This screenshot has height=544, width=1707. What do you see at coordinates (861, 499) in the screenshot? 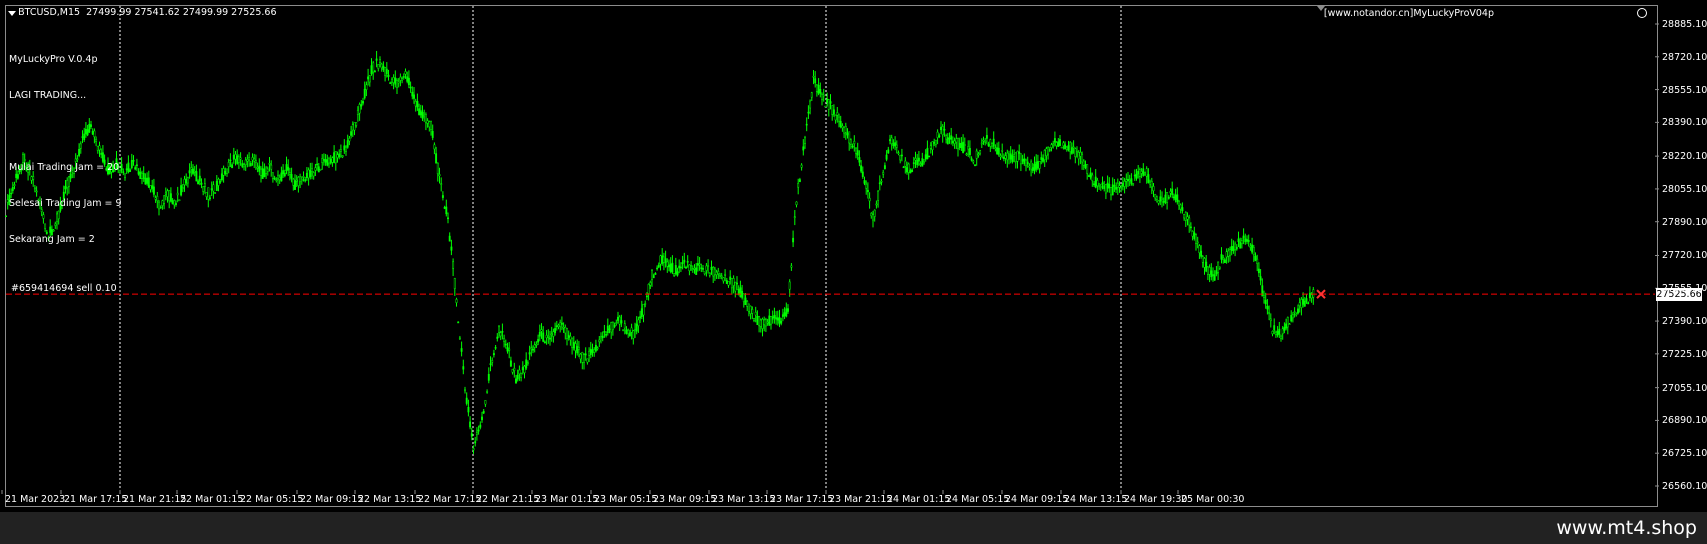
I see `x-tick-label: 23 Mar 21:15` at bounding box center [861, 499].